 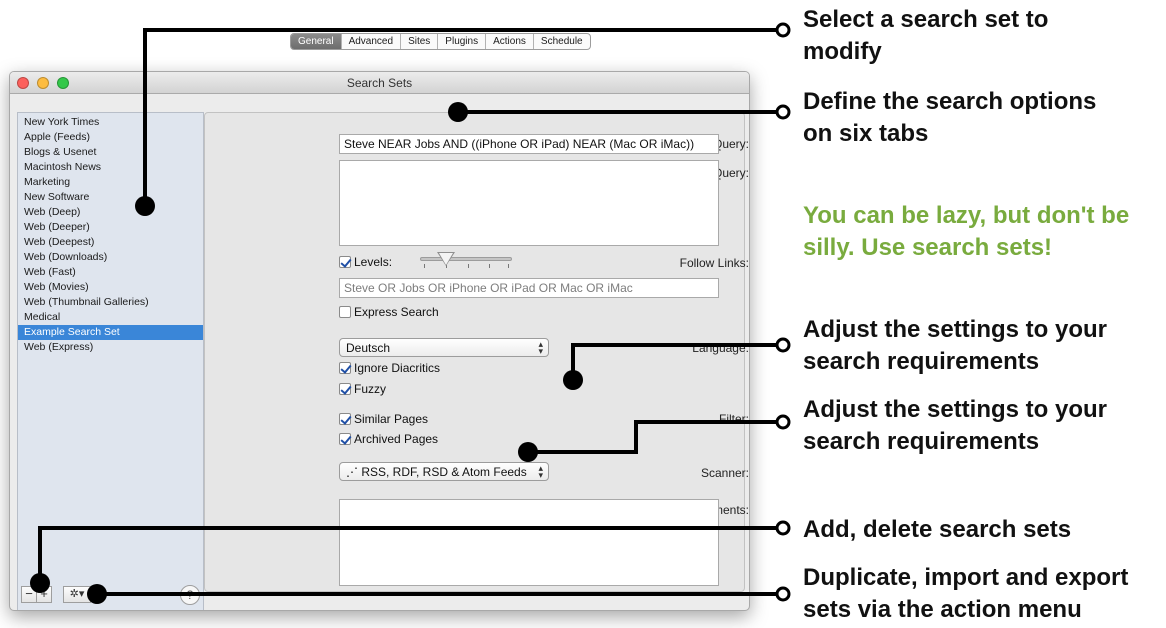 I want to click on annotation-line: You can be lazy, but don't be, so click(x=966, y=215).